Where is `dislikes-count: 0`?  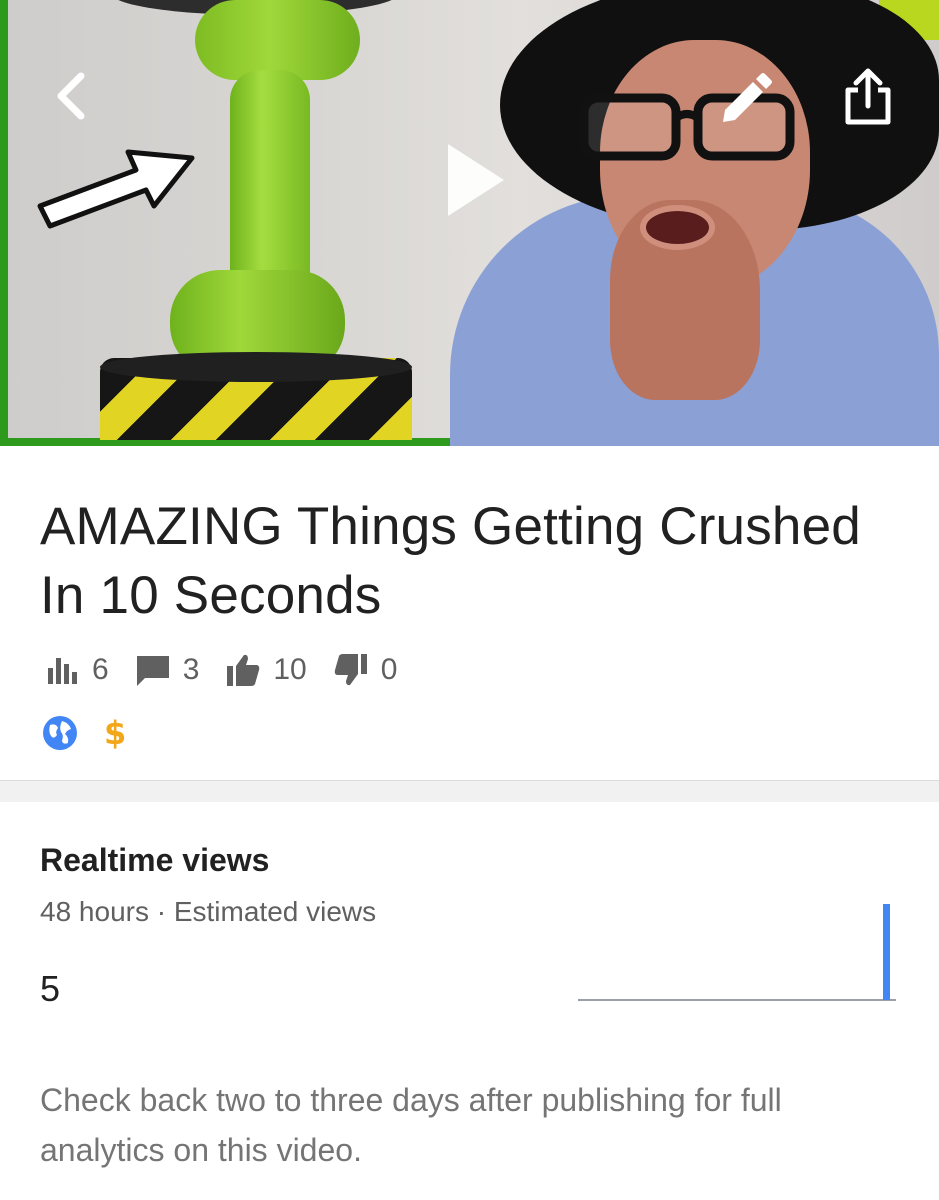 dislikes-count: 0 is located at coordinates (389, 669).